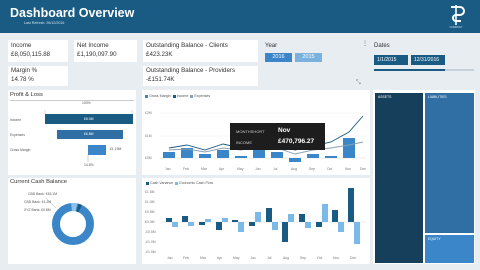 Image resolution: width=480 pixels, height=270 pixels. I want to click on tooltip-income-key: INCOME, so click(244, 142).